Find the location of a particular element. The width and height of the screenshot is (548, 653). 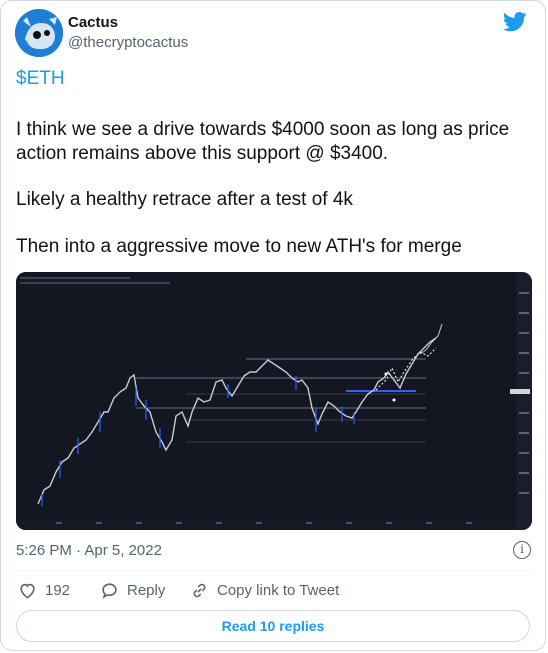

like-count: 192 is located at coordinates (58, 590).